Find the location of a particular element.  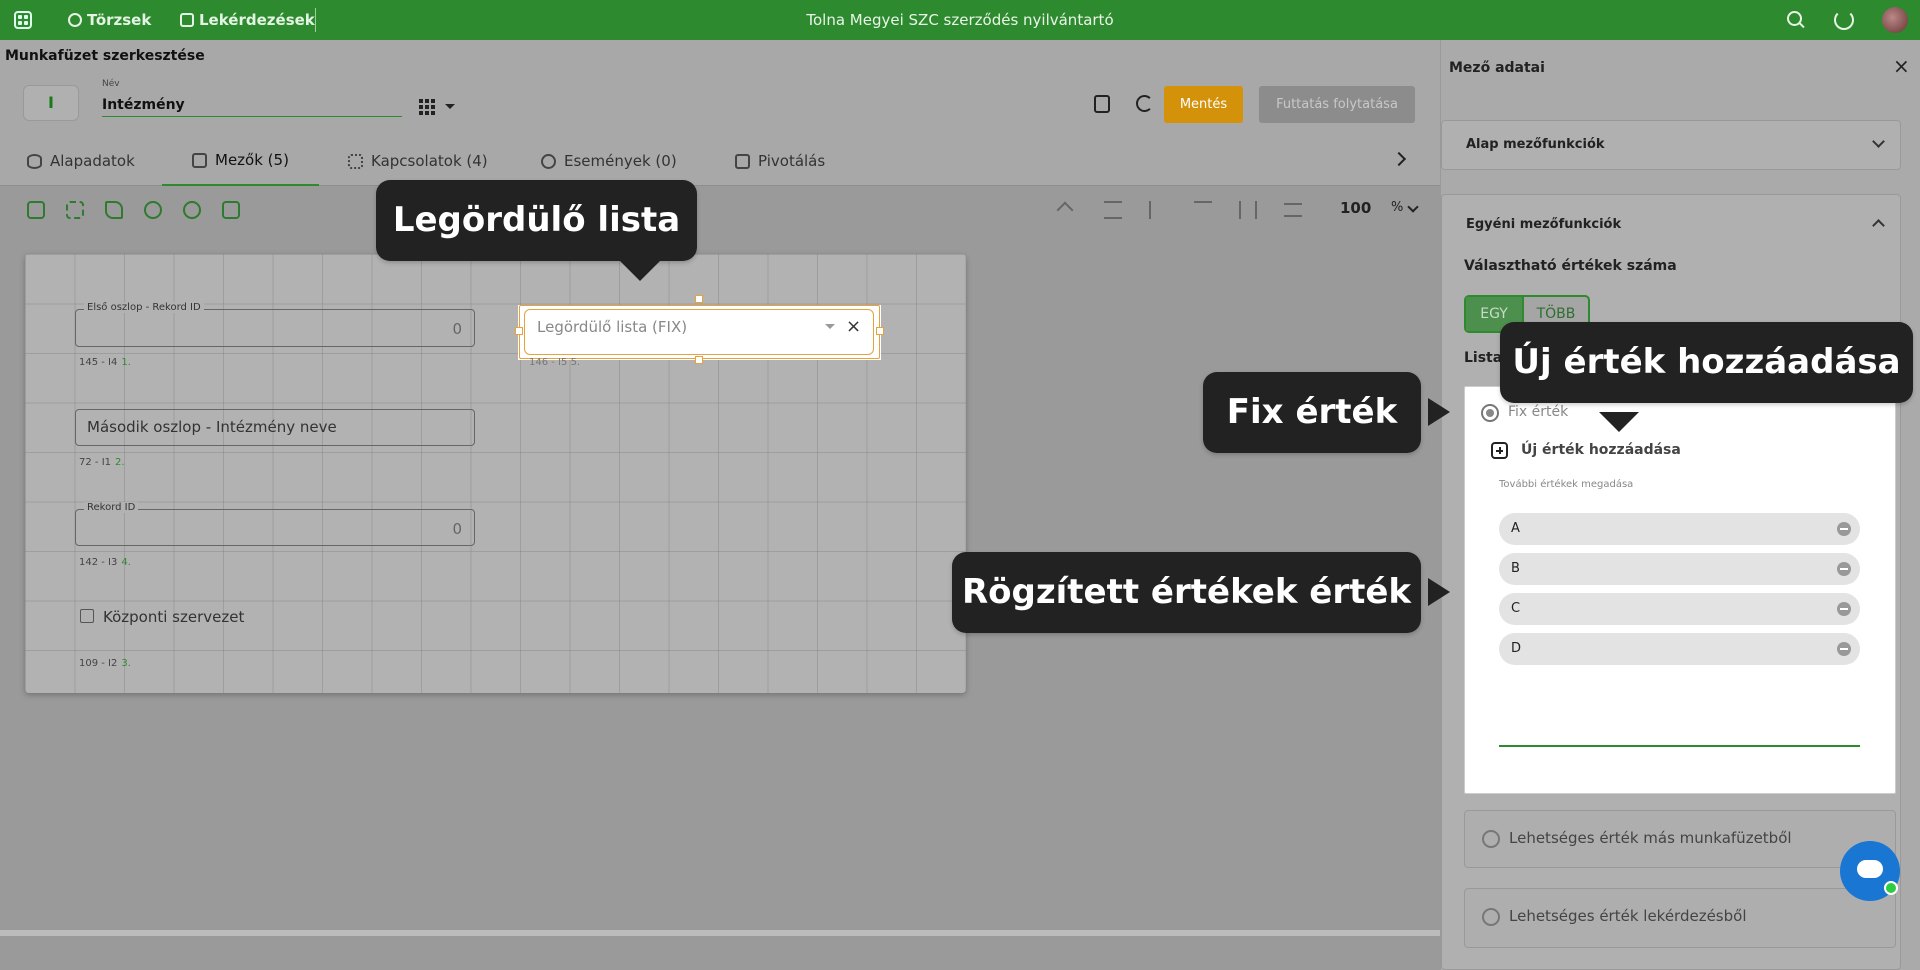

field-rekord-id-2: Rekord ID 0 is located at coordinates (275, 524).